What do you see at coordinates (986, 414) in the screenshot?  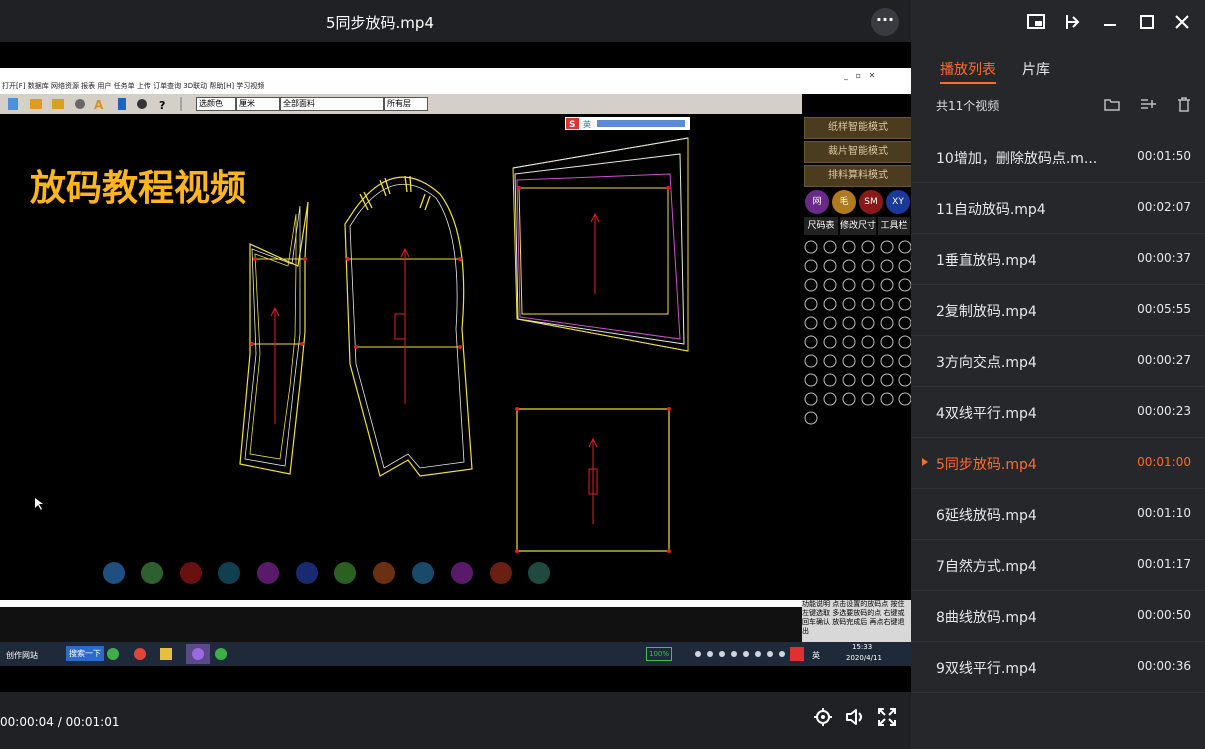 I see `video-name: 4双线平行.mp4` at bounding box center [986, 414].